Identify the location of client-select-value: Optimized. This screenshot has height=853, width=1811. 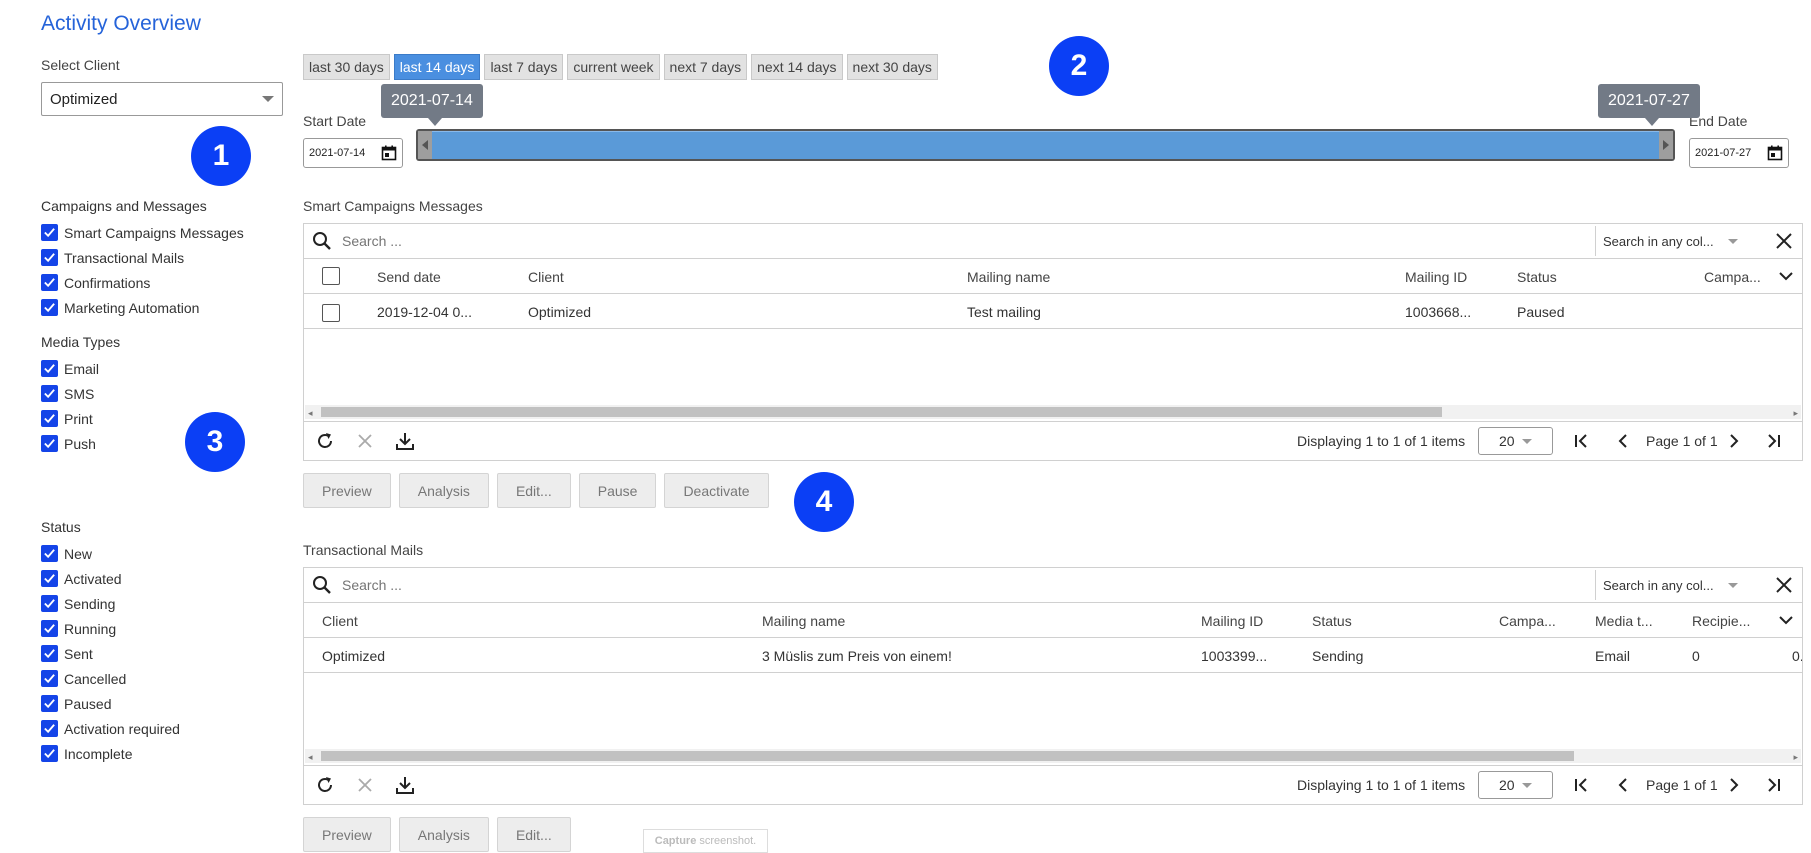
(84, 99).